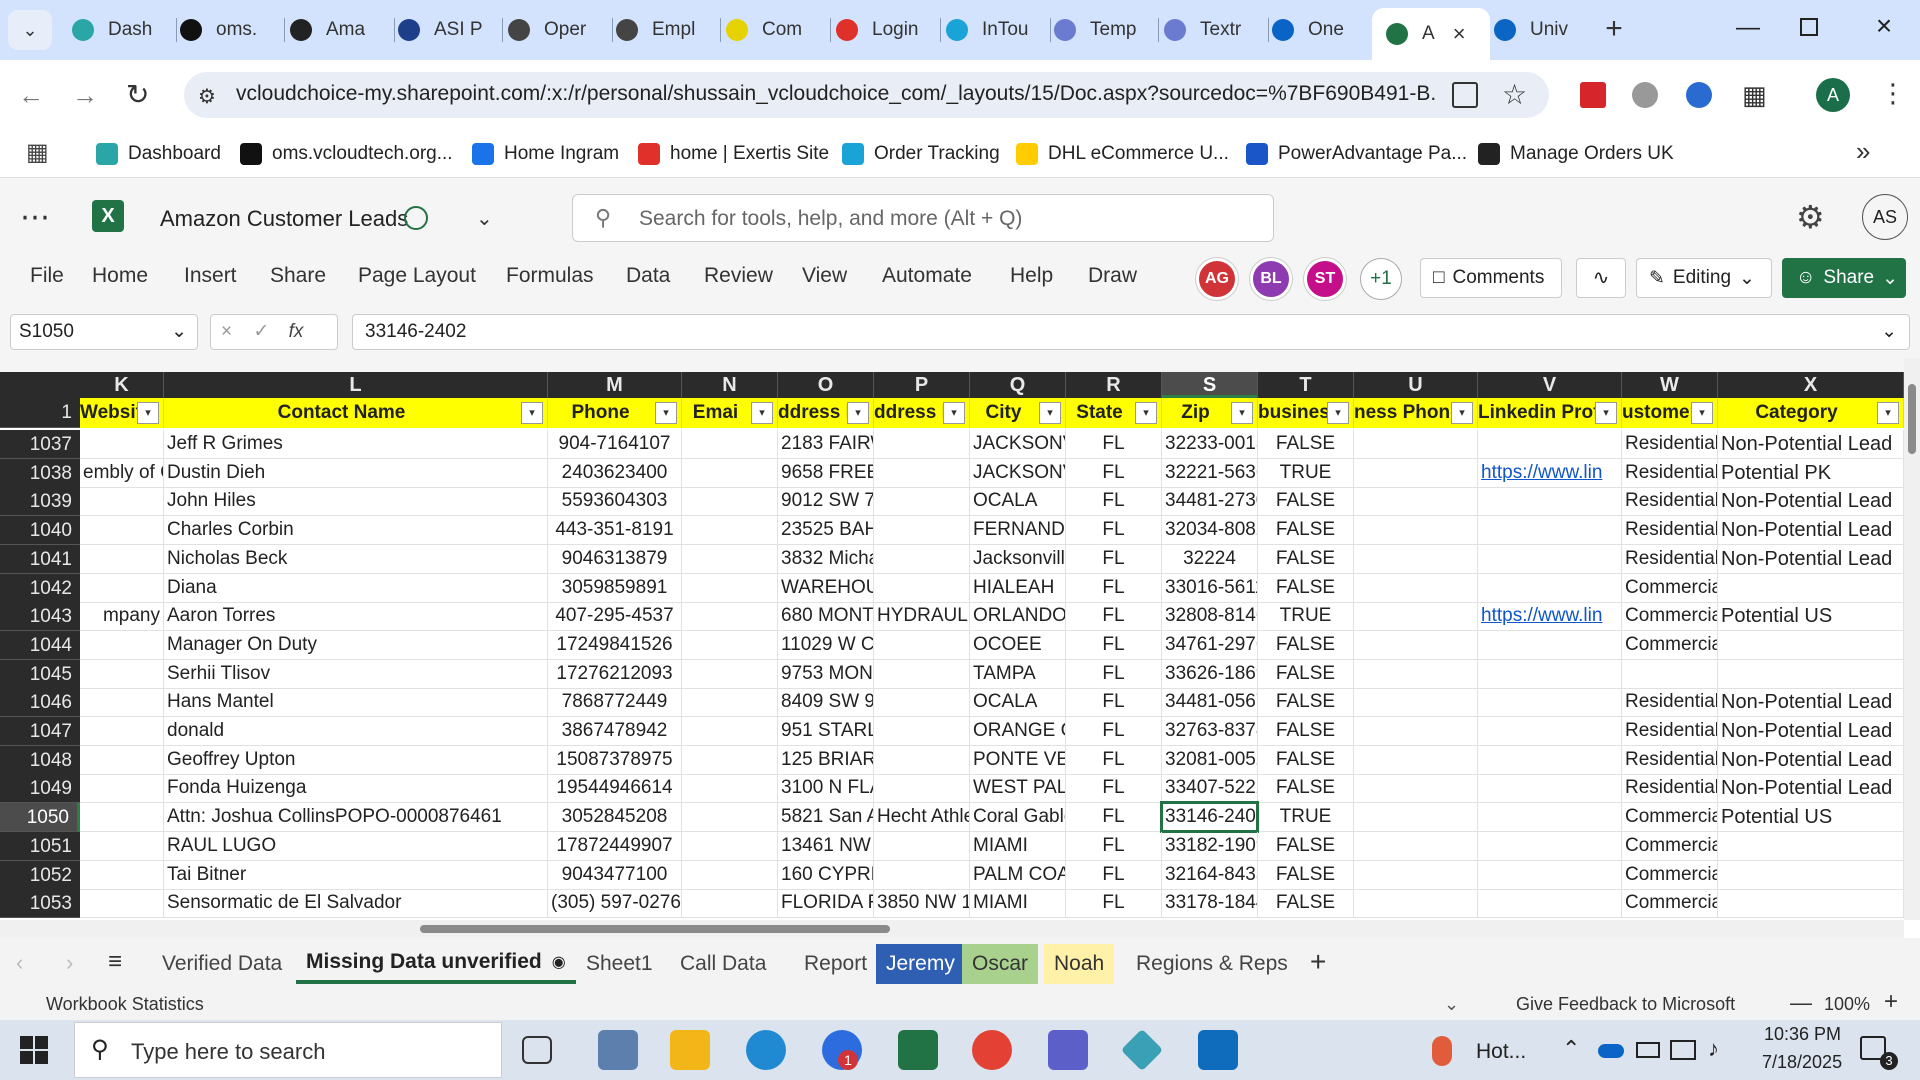  I want to click on expand-formula-icon: ⌄, so click(1889, 332).